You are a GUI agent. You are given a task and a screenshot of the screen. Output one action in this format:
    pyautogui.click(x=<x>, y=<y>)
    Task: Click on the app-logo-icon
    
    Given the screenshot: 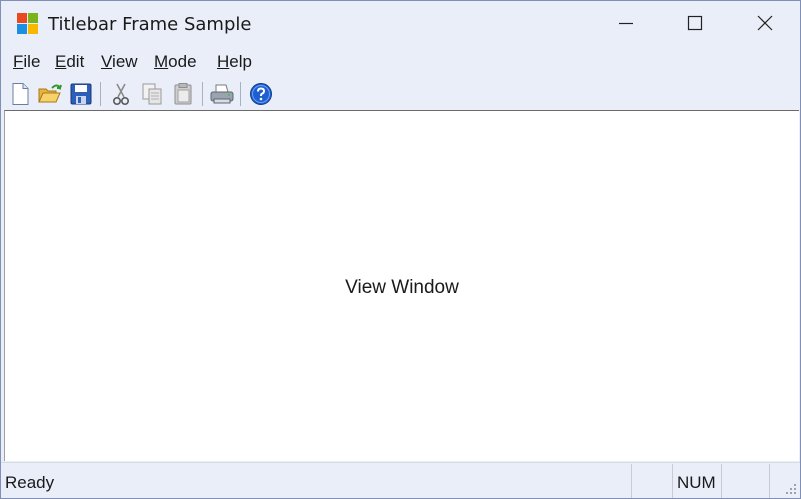 What is the action you would take?
    pyautogui.click(x=28, y=24)
    